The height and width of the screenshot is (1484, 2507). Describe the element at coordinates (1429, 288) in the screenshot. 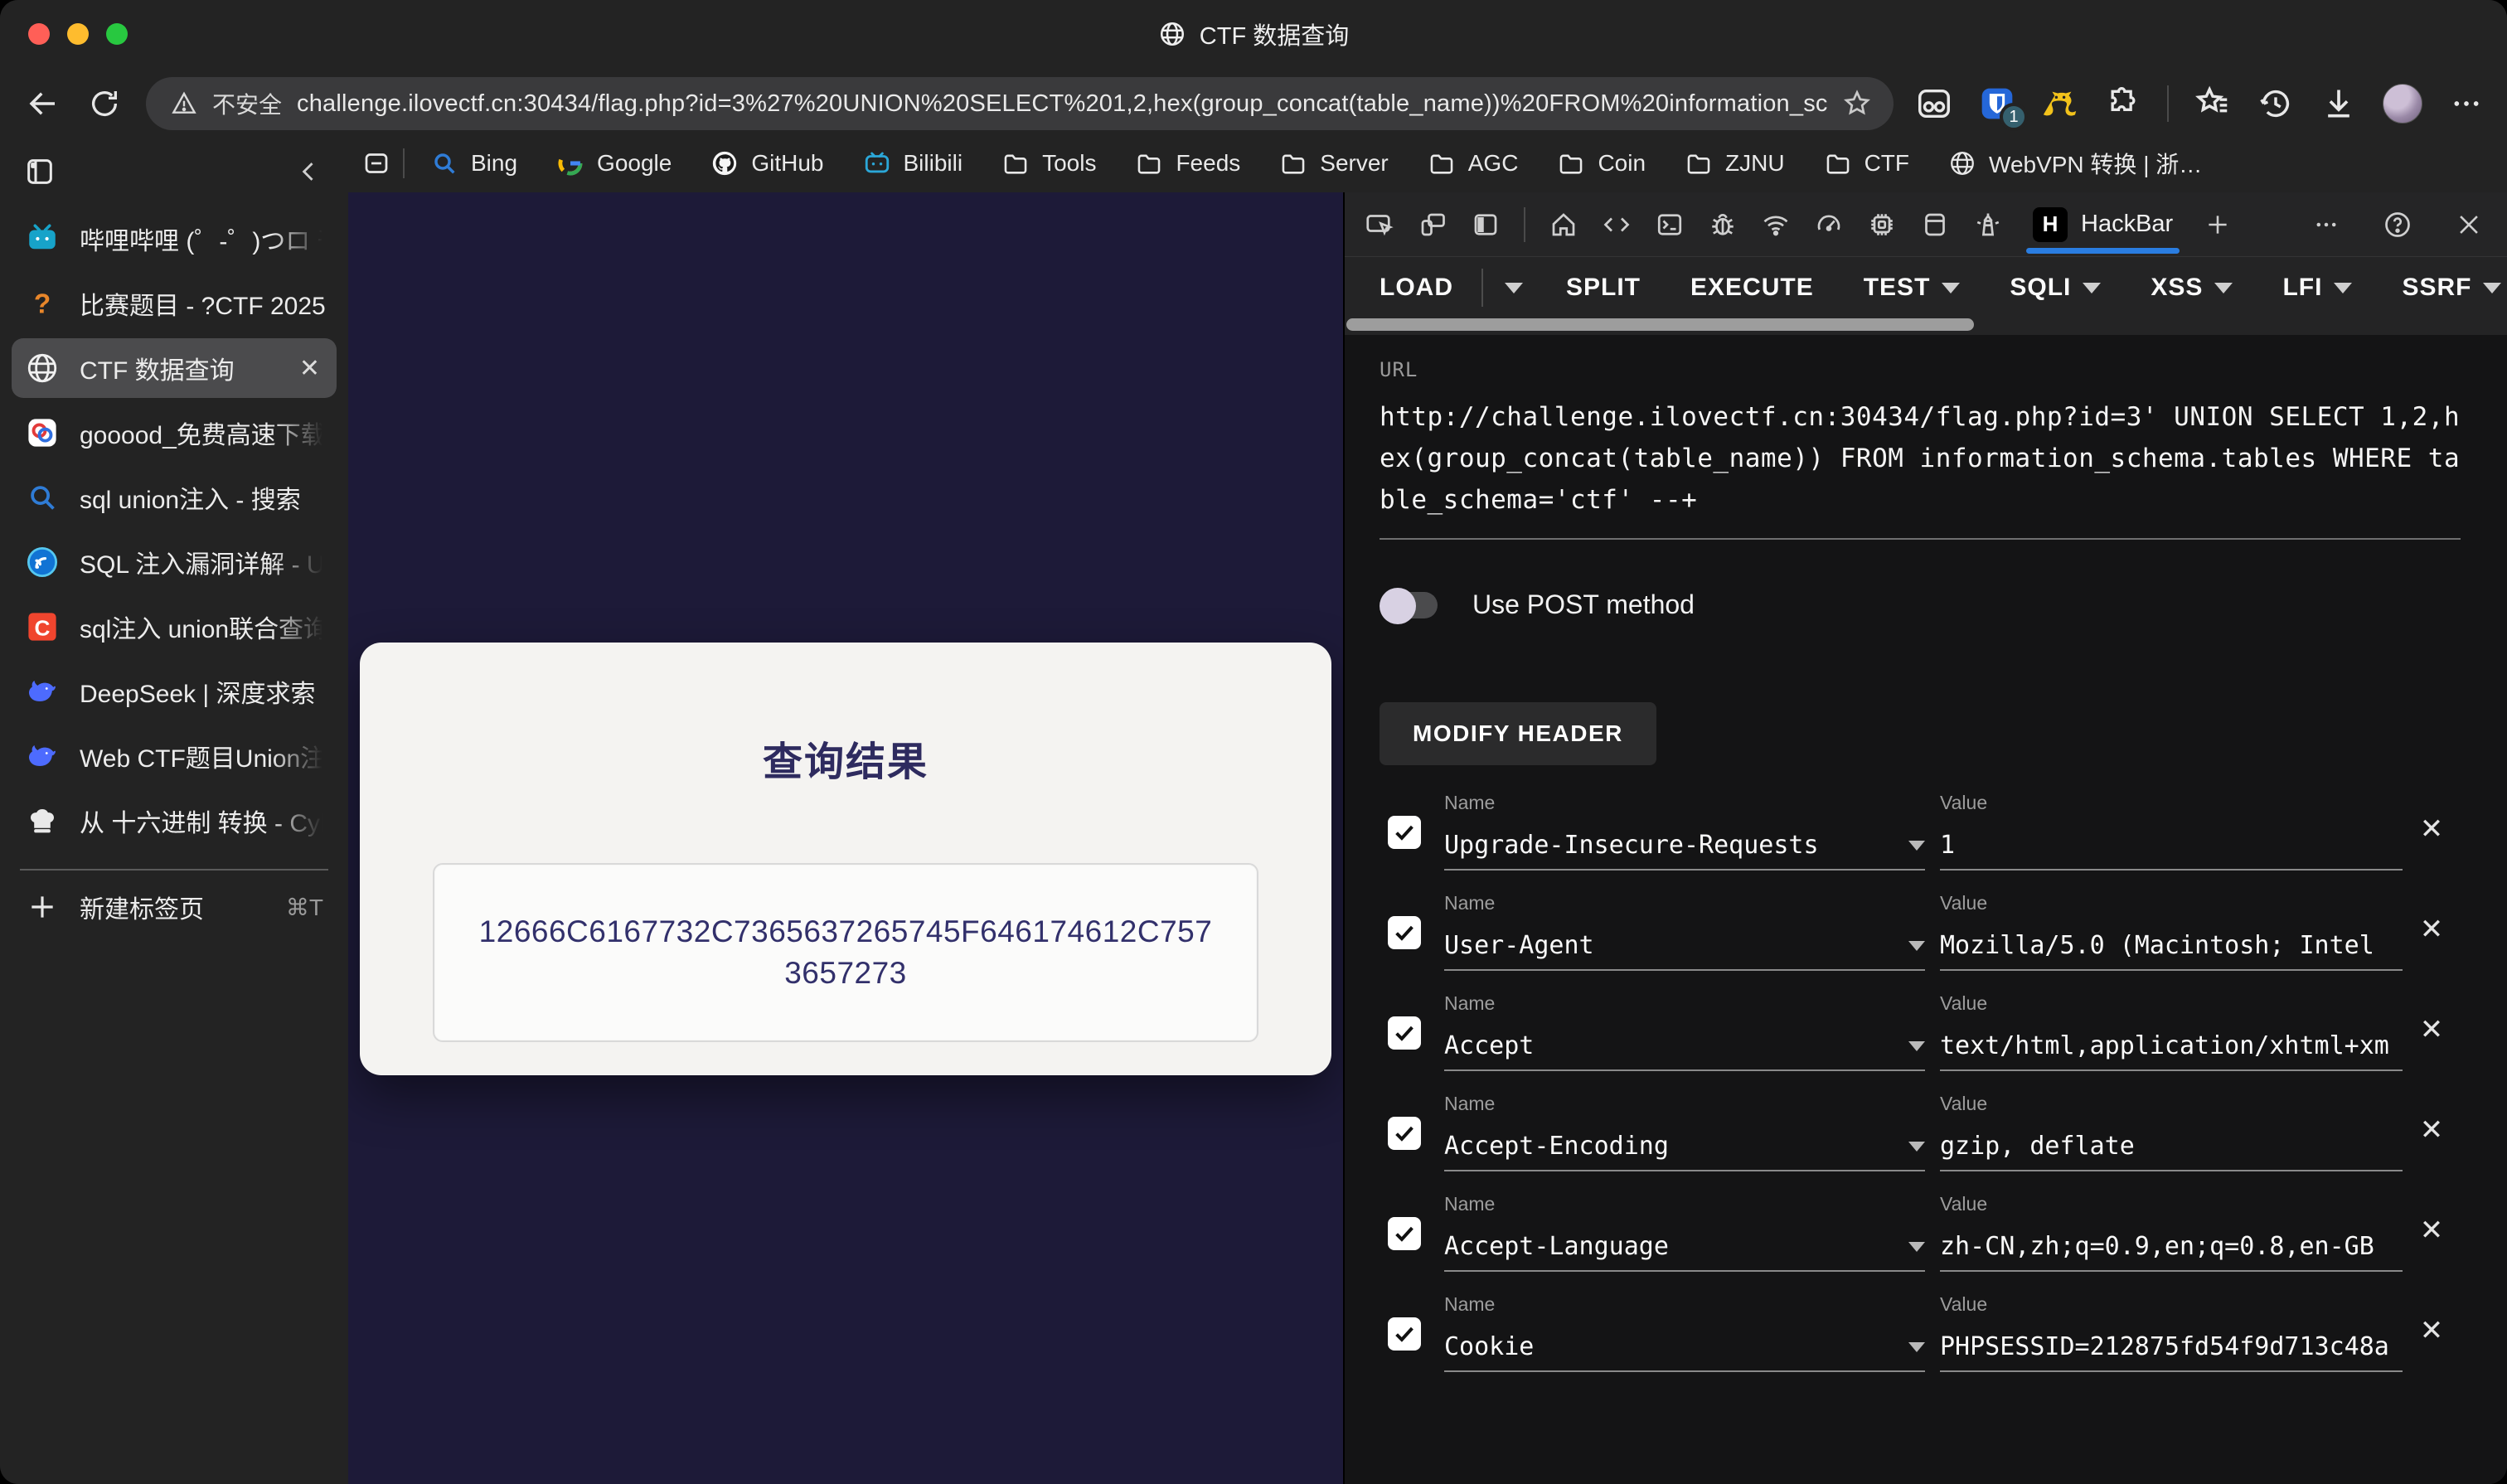

I see `menu-load: LOAD` at that location.